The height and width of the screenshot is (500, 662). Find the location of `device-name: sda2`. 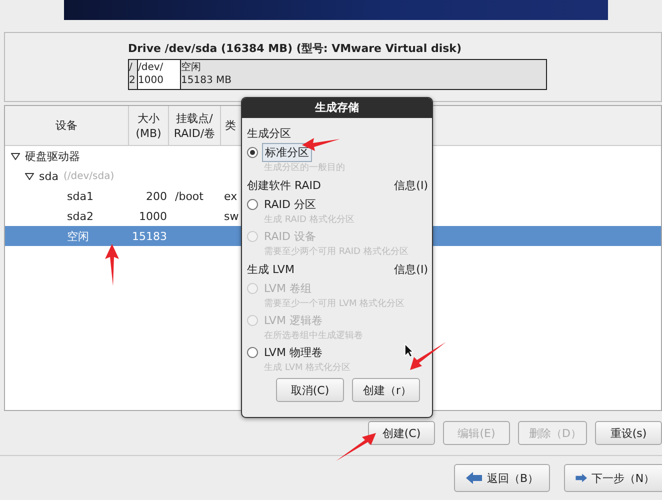

device-name: sda2 is located at coordinates (80, 216).